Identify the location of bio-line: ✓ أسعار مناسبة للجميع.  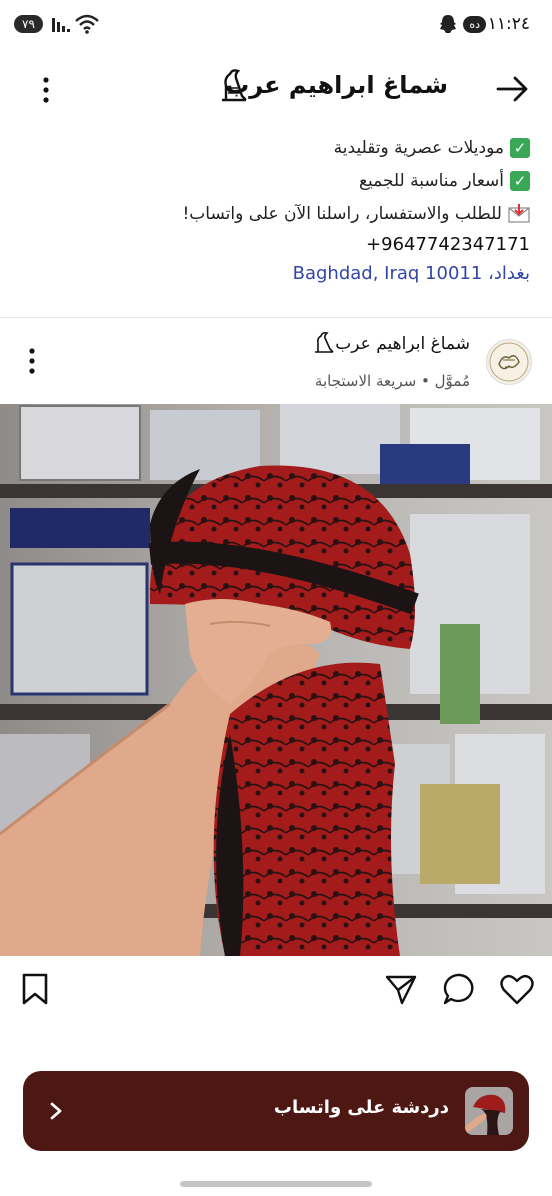
(444, 181).